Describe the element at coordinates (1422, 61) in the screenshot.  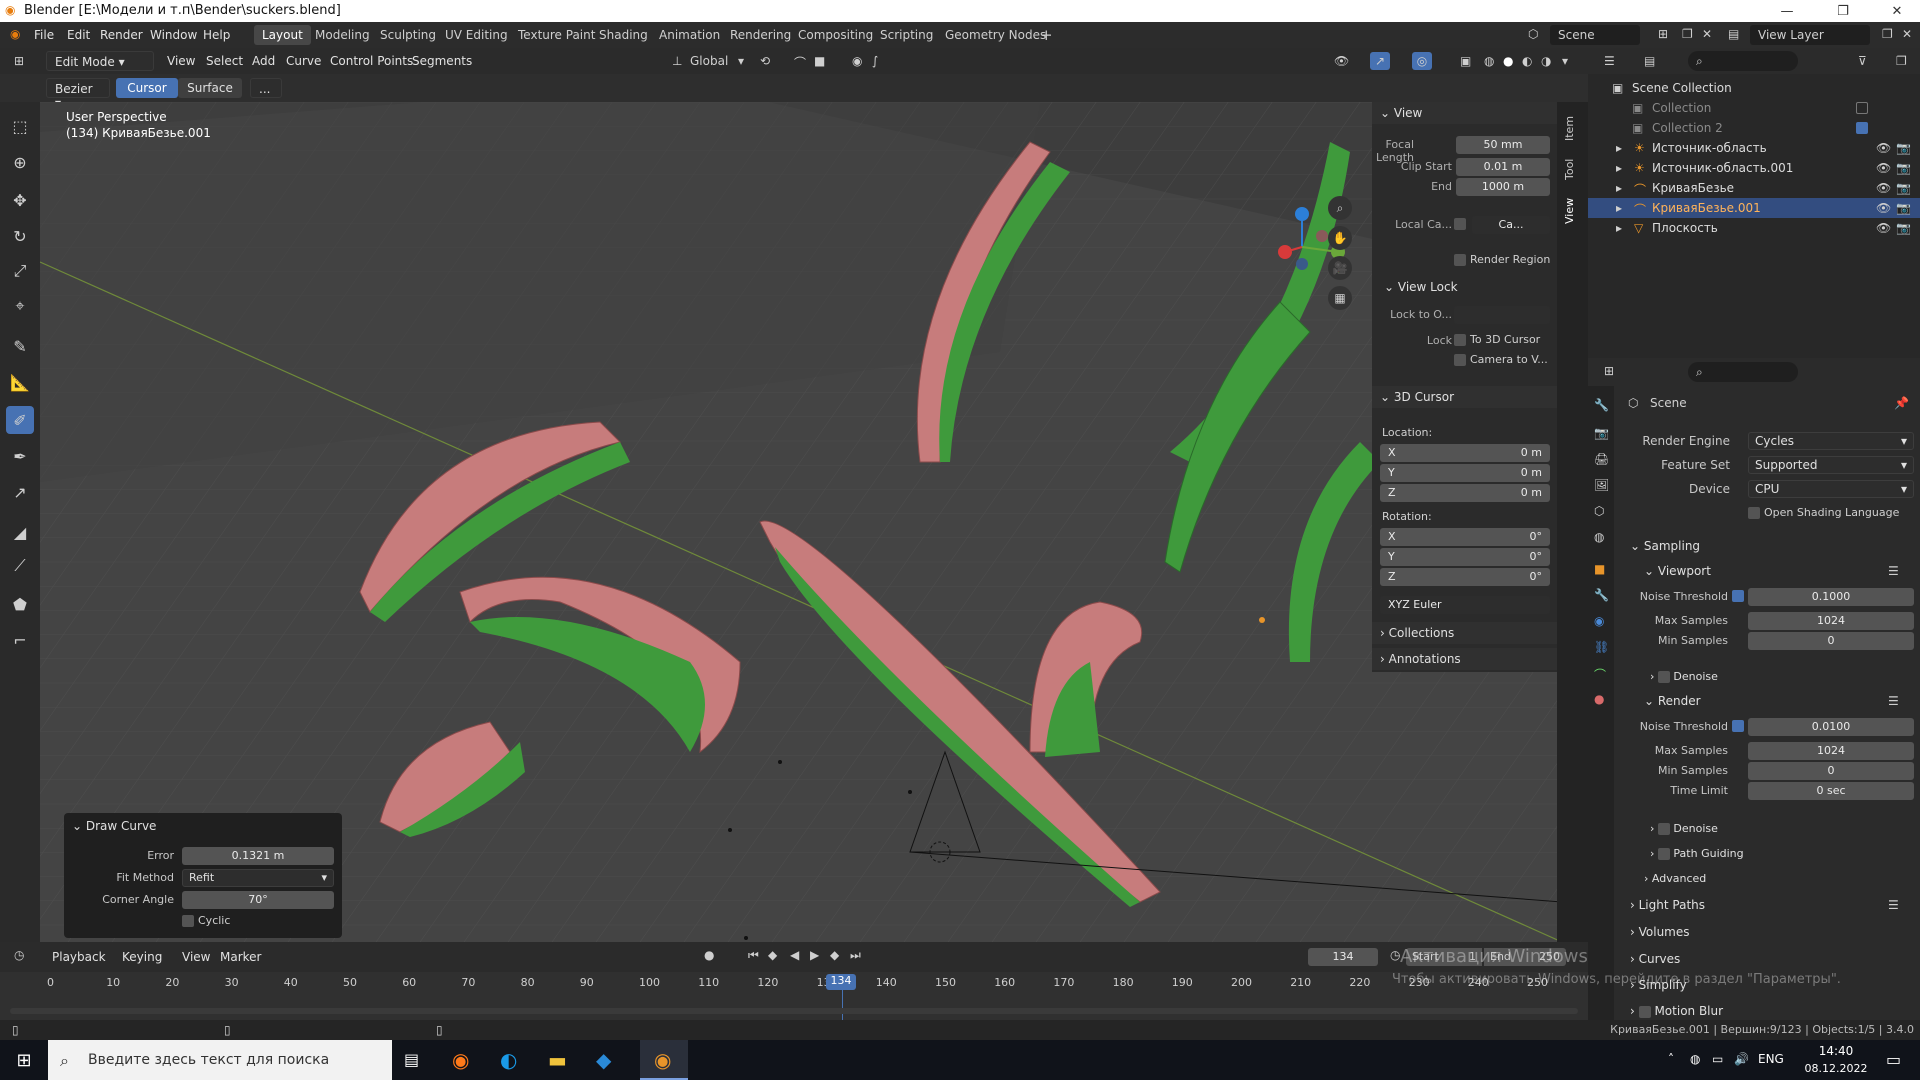
I see `overlay-toggle-icon: ◎` at that location.